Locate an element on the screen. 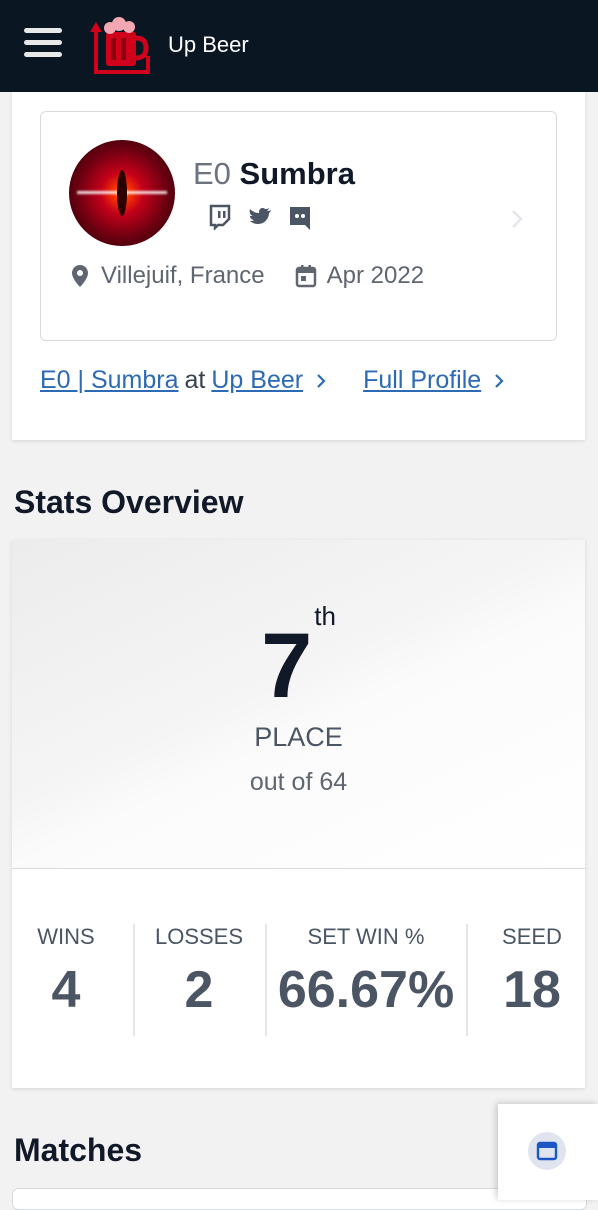 The height and width of the screenshot is (1210, 598). stat-losses: LOSSES 2 is located at coordinates (199, 972).